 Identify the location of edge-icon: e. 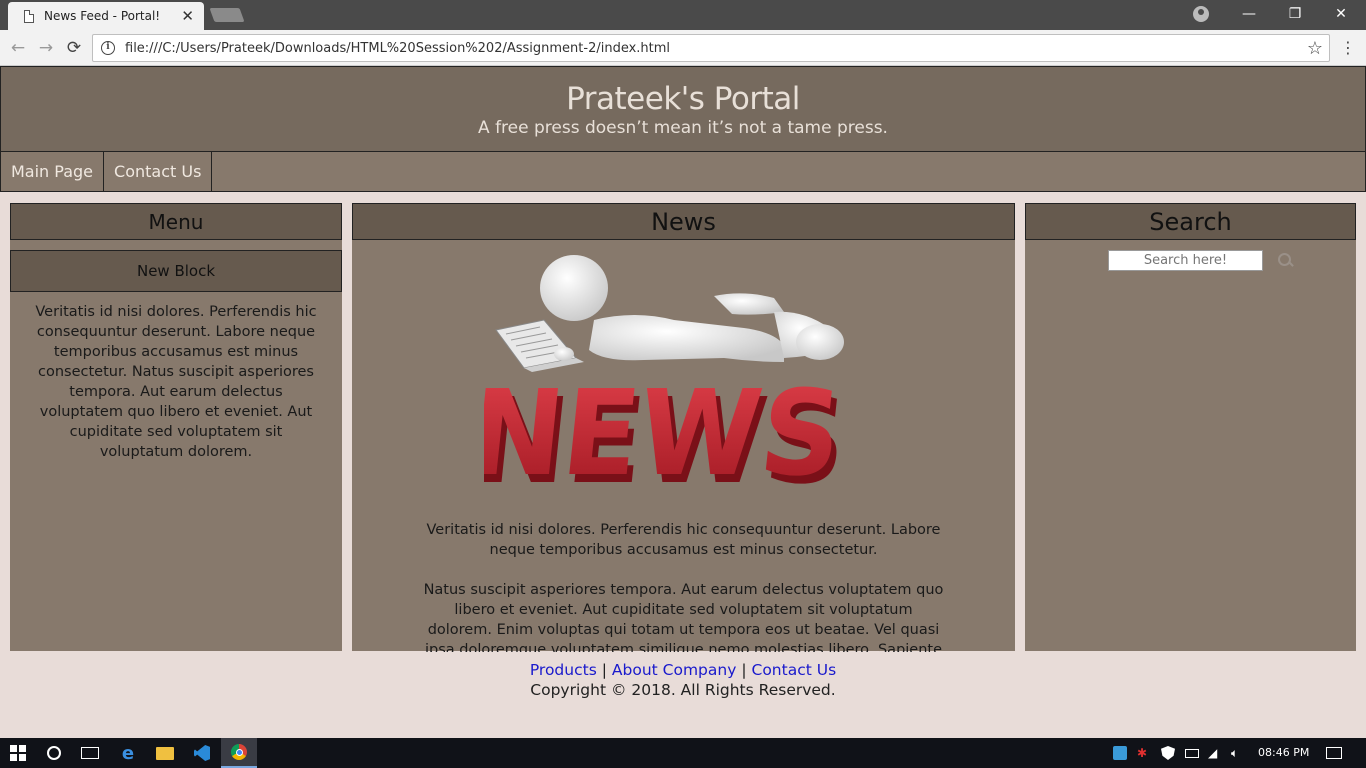
(128, 753).